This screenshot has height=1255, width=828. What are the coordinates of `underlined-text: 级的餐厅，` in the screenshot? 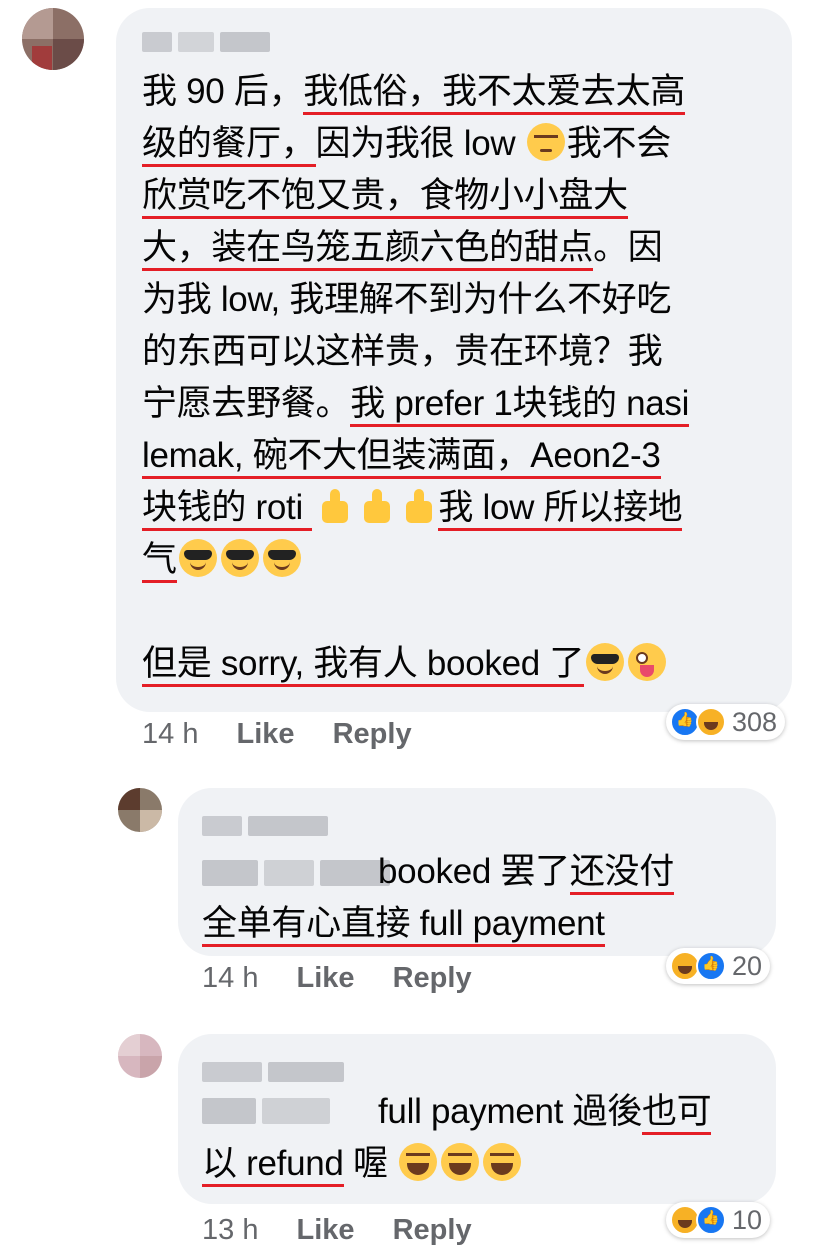 It's located at (229, 145).